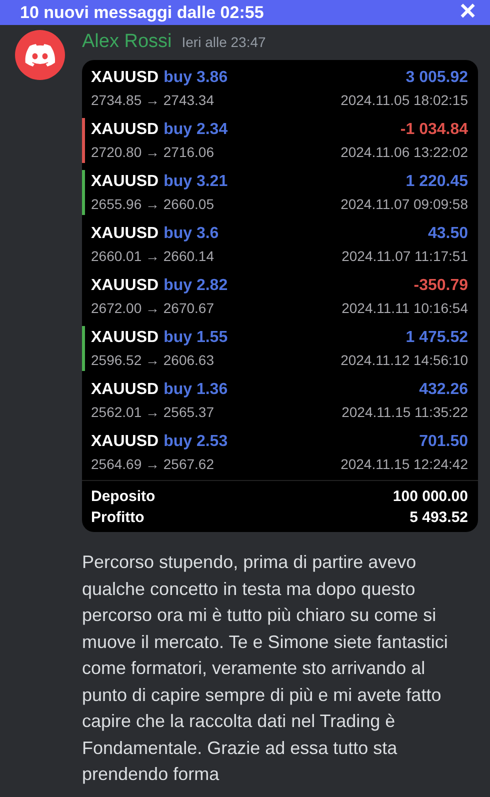 The image size is (490, 797). Describe the element at coordinates (40, 55) in the screenshot. I see `avatar-icon` at that location.